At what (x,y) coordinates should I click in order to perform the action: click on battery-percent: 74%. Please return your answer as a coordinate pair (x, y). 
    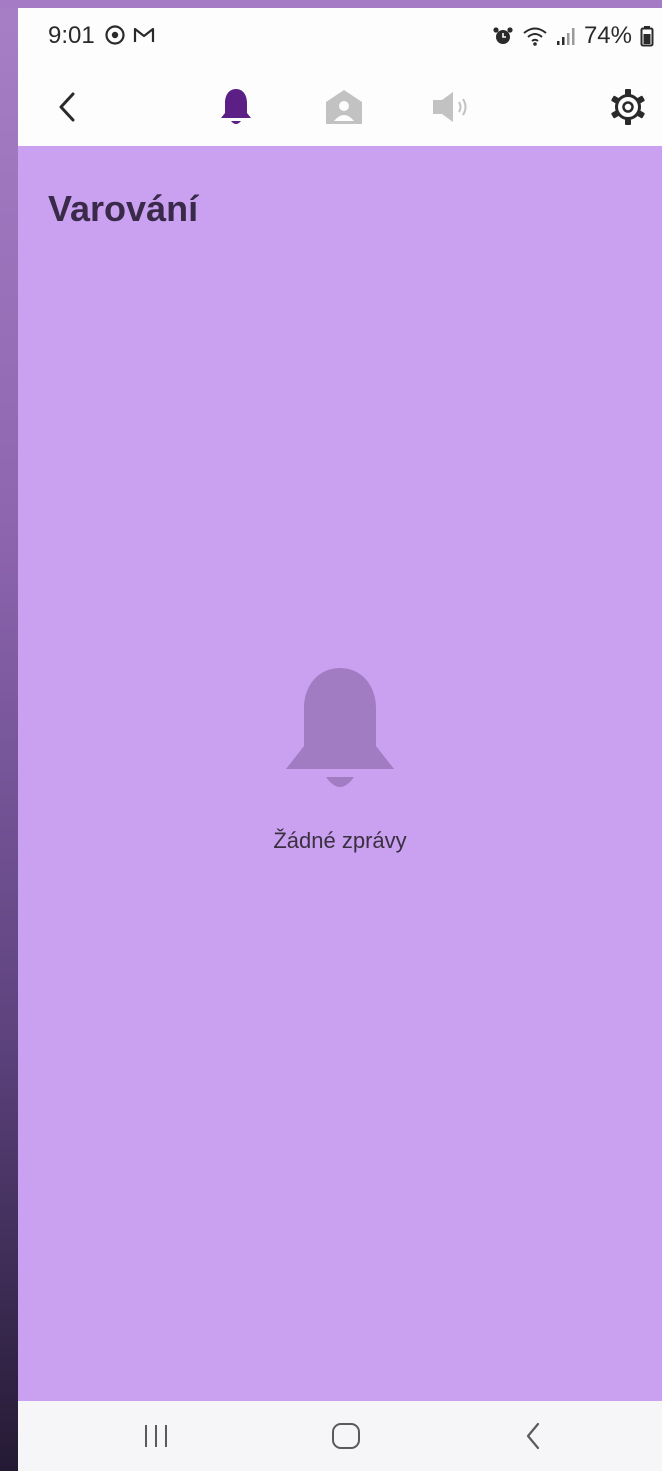
    Looking at the image, I should click on (607, 35).